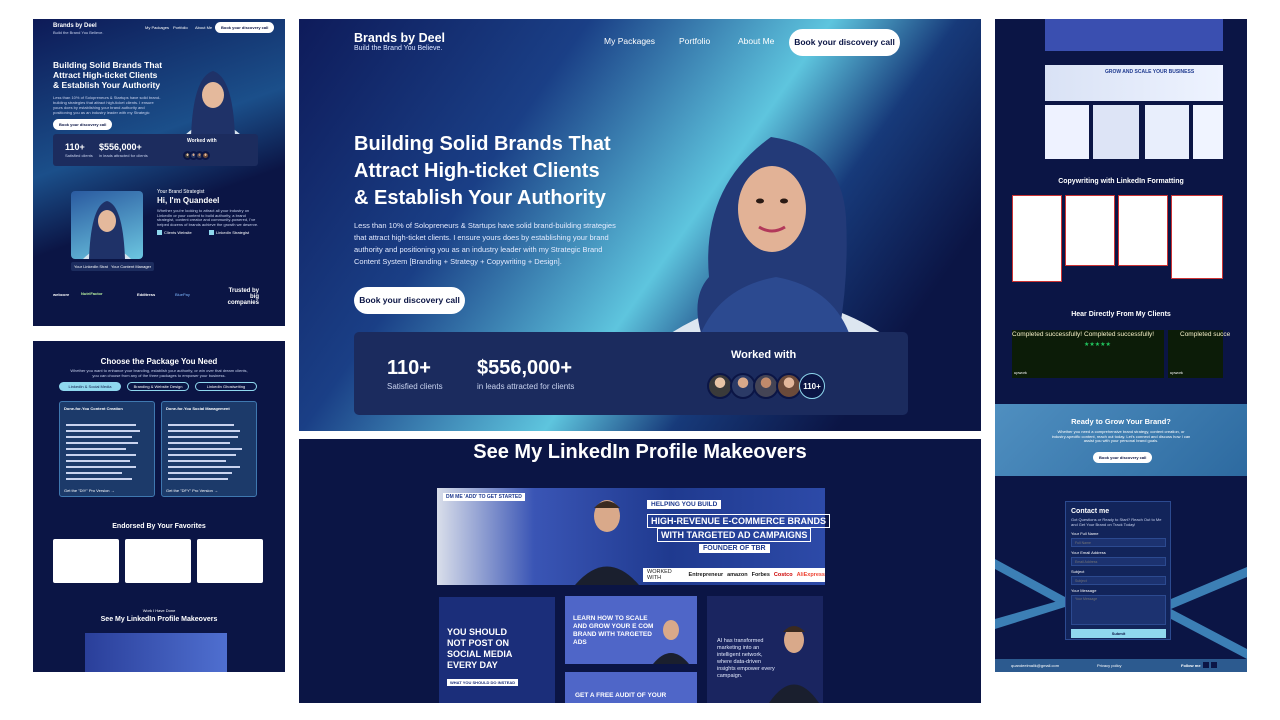 The width and height of the screenshot is (1280, 720). I want to click on about-photo-card, so click(107, 225).